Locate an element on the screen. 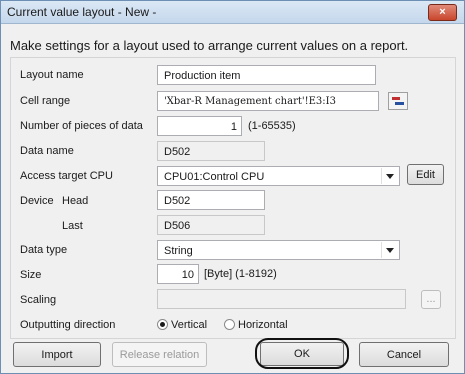 The image size is (465, 374). device-last-label: Last is located at coordinates (72, 226).